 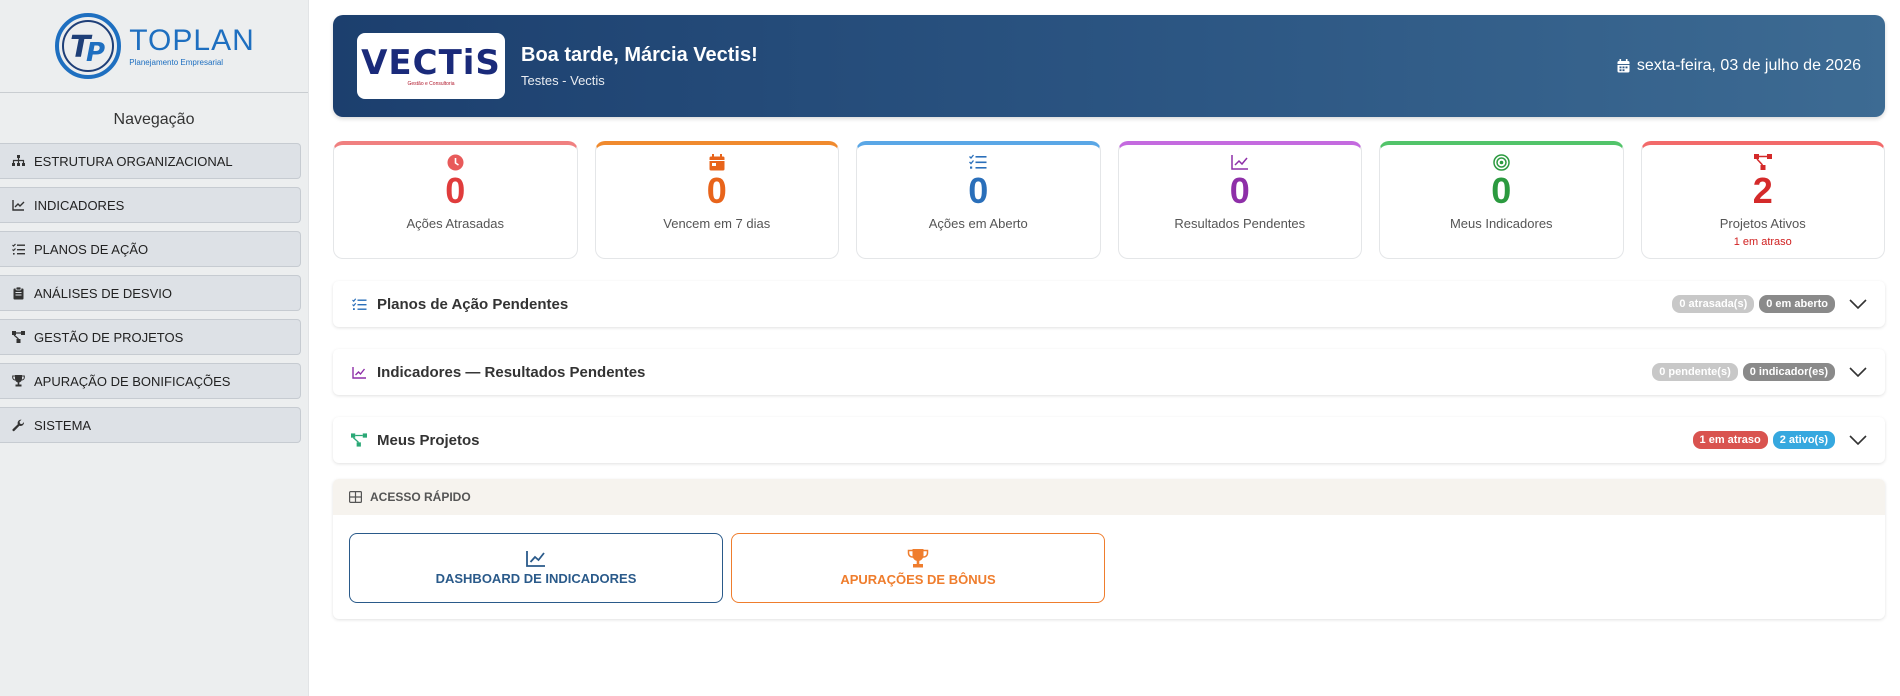 What do you see at coordinates (1762, 223) in the screenshot?
I see `stat-label: Projetos Ativos` at bounding box center [1762, 223].